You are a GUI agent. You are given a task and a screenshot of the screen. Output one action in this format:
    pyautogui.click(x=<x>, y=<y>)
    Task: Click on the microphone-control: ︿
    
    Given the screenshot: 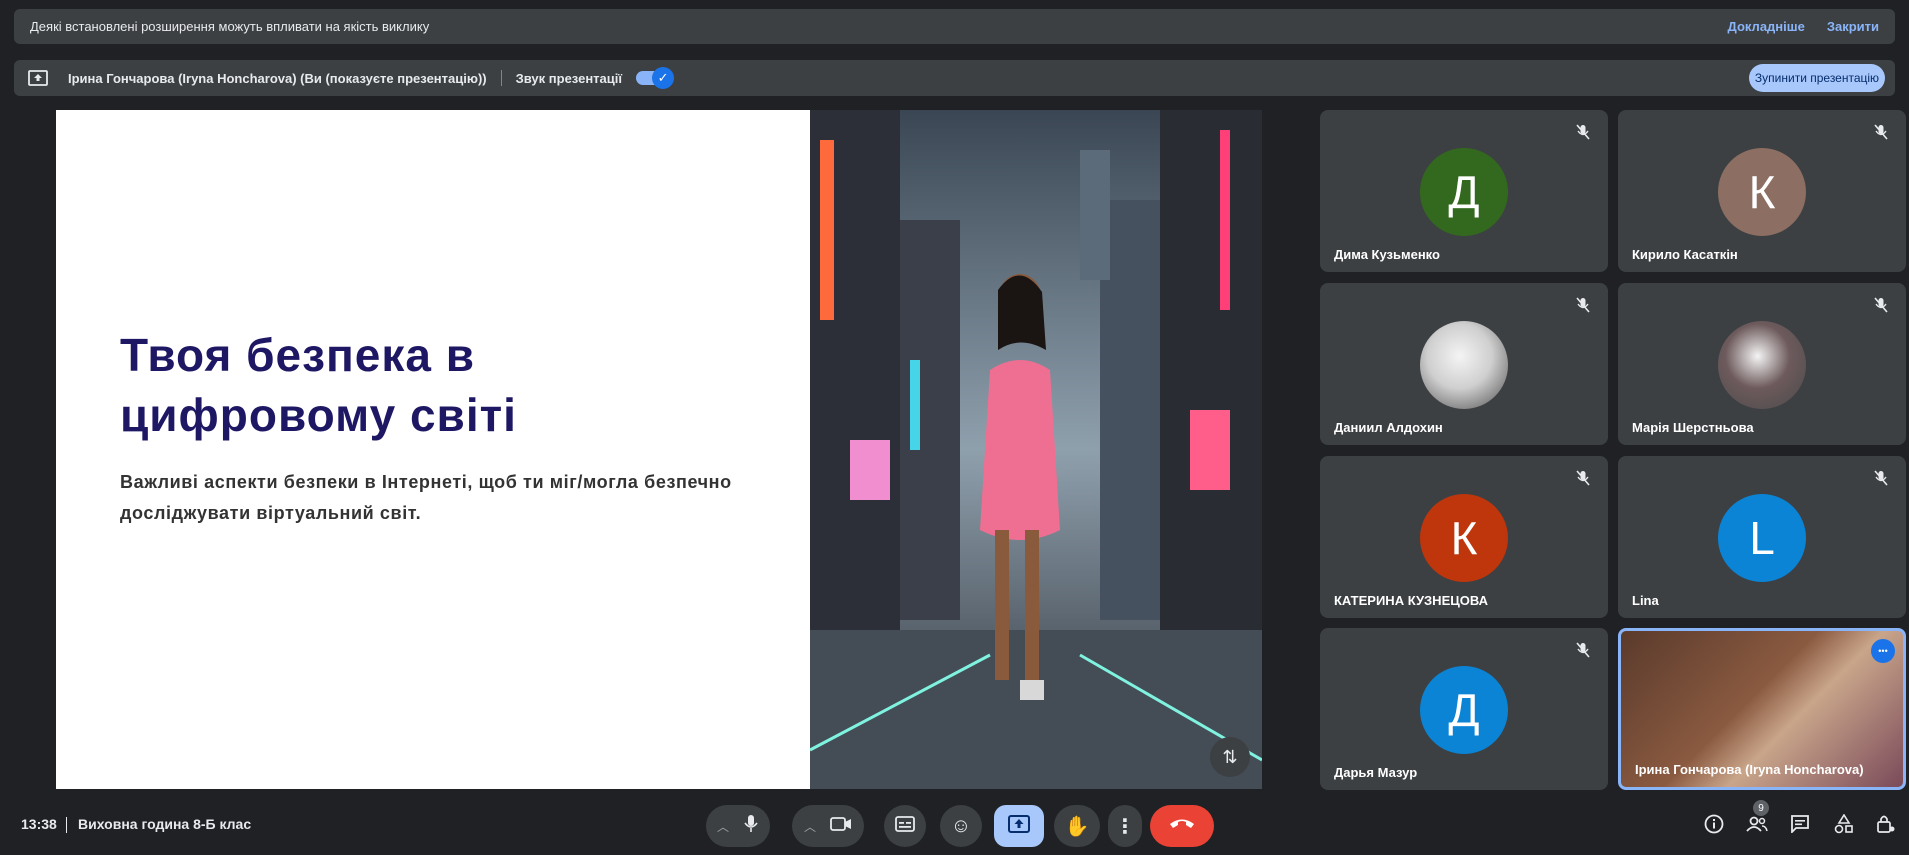 What is the action you would take?
    pyautogui.click(x=738, y=826)
    